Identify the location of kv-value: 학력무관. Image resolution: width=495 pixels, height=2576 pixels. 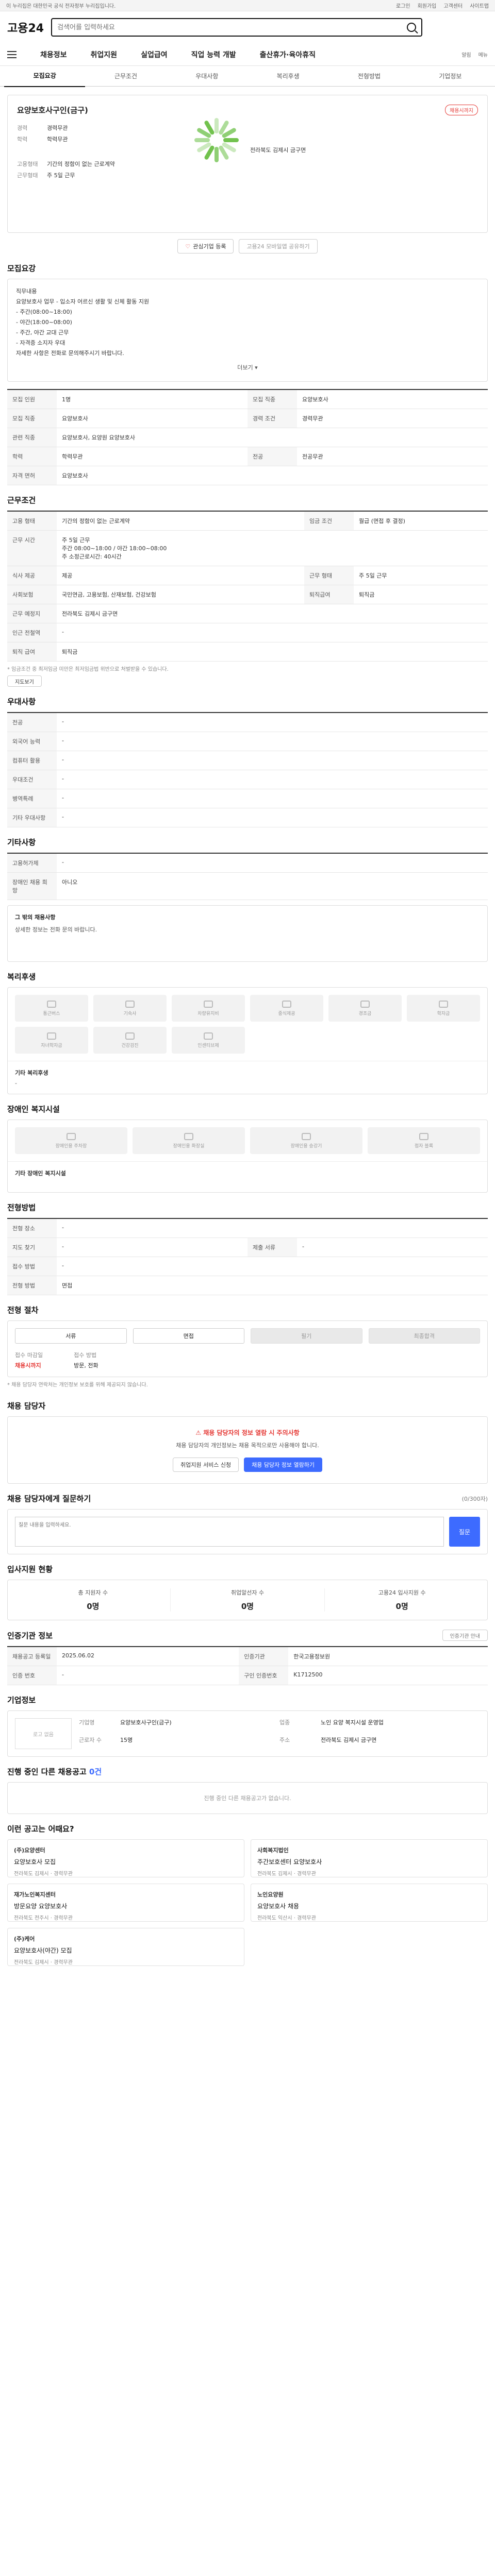
(57, 139).